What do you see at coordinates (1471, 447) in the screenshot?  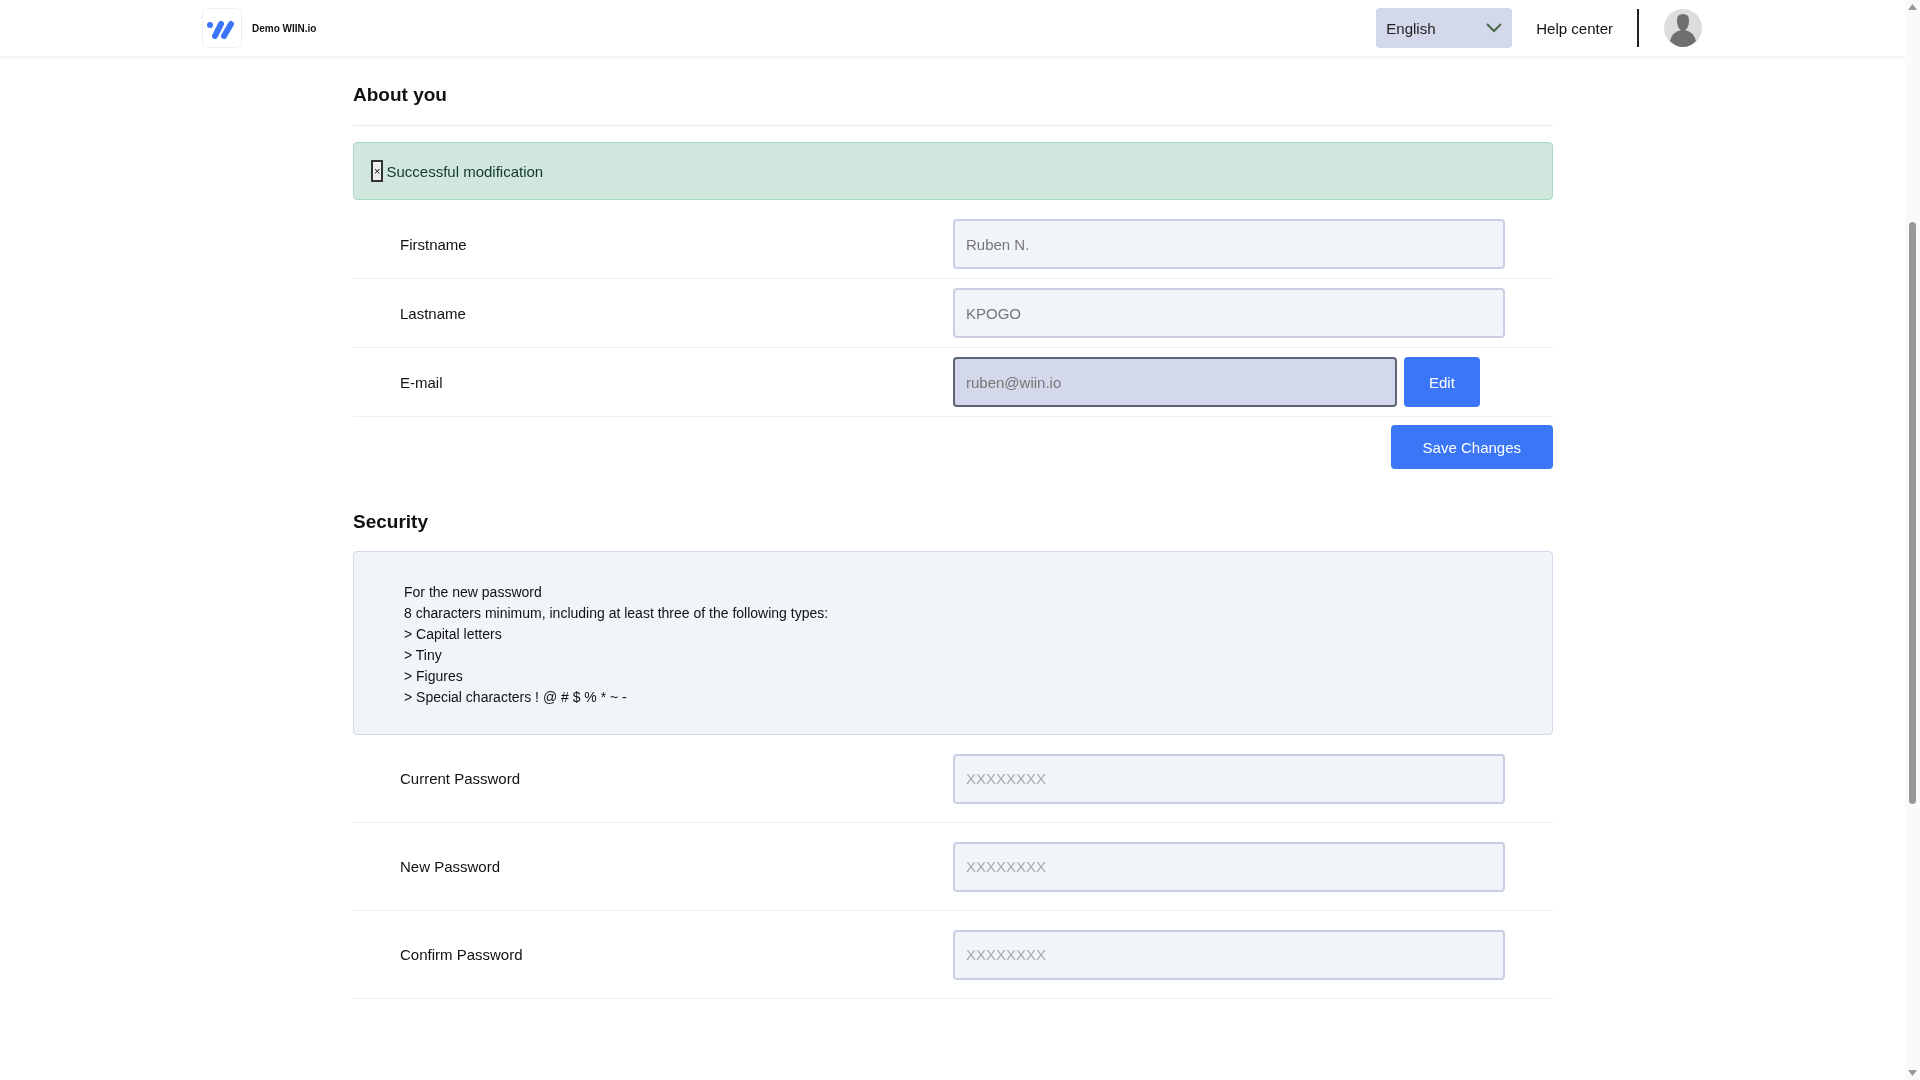 I see `save-changes-button: Save Changes` at bounding box center [1471, 447].